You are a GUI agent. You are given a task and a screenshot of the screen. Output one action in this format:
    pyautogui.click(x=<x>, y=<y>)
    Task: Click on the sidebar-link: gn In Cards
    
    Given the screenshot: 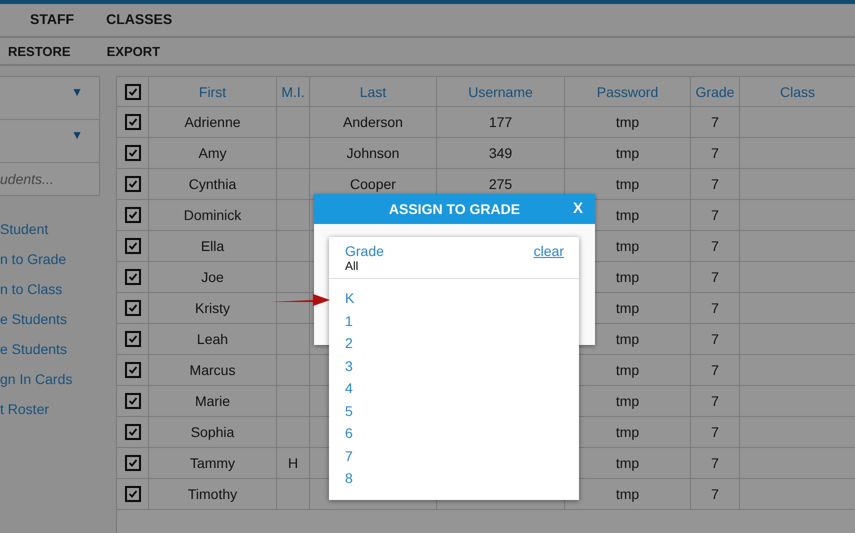 What is the action you would take?
    pyautogui.click(x=50, y=379)
    